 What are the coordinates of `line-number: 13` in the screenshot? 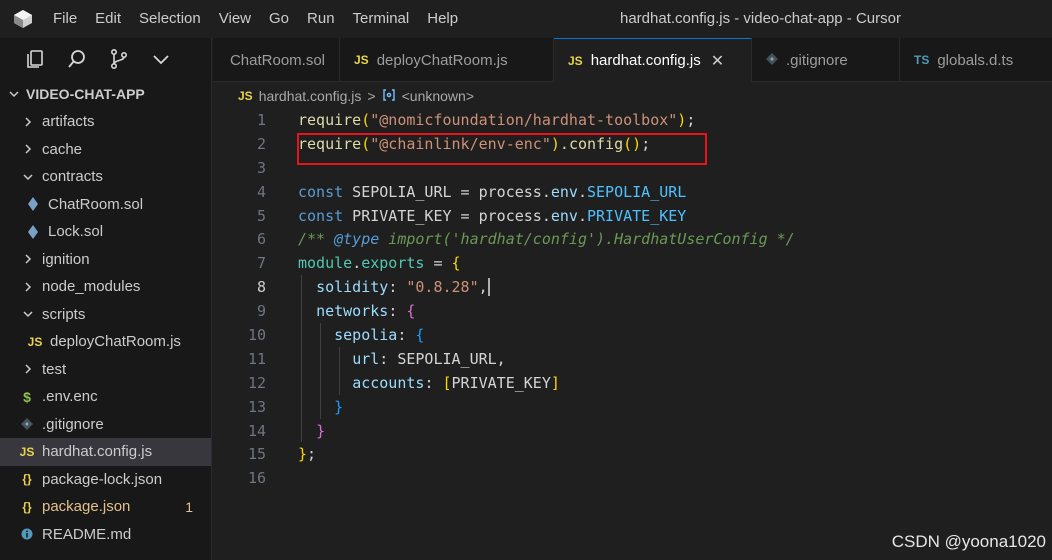 It's located at (256, 406).